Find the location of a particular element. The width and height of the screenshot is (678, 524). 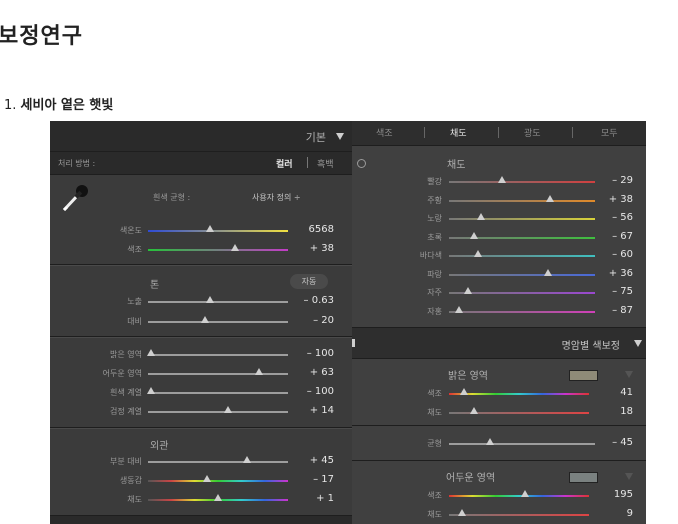

tab-hue: 색조 is located at coordinates (384, 132).